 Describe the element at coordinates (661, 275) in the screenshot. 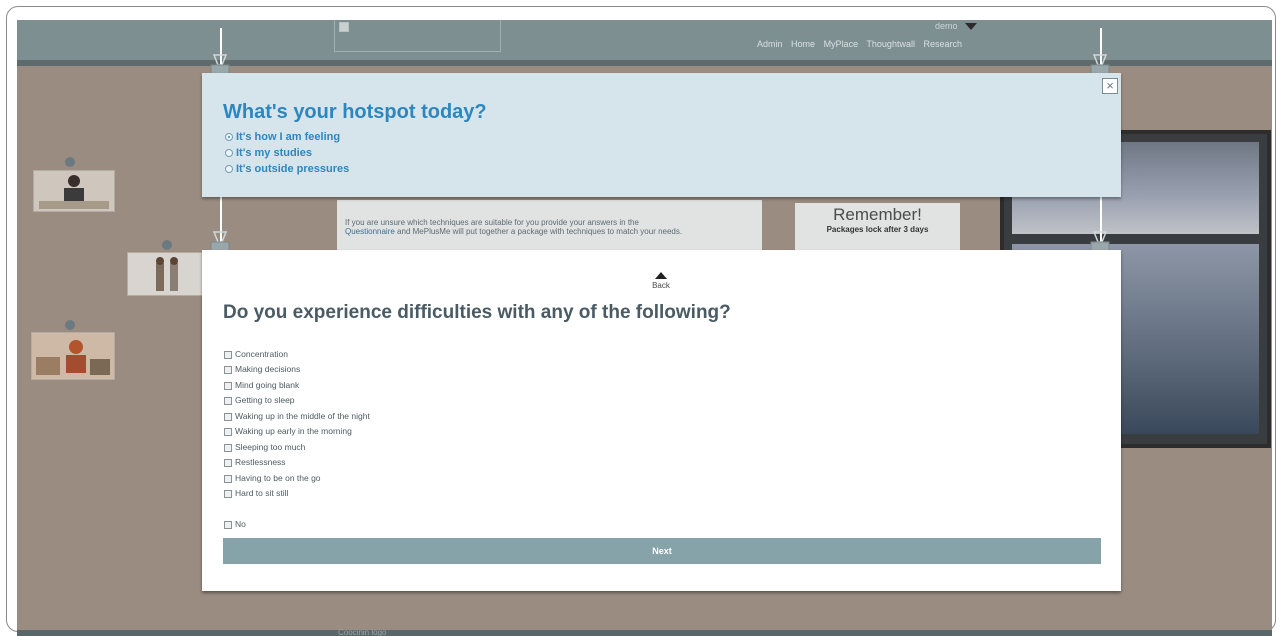

I see `arrow-up-icon` at that location.